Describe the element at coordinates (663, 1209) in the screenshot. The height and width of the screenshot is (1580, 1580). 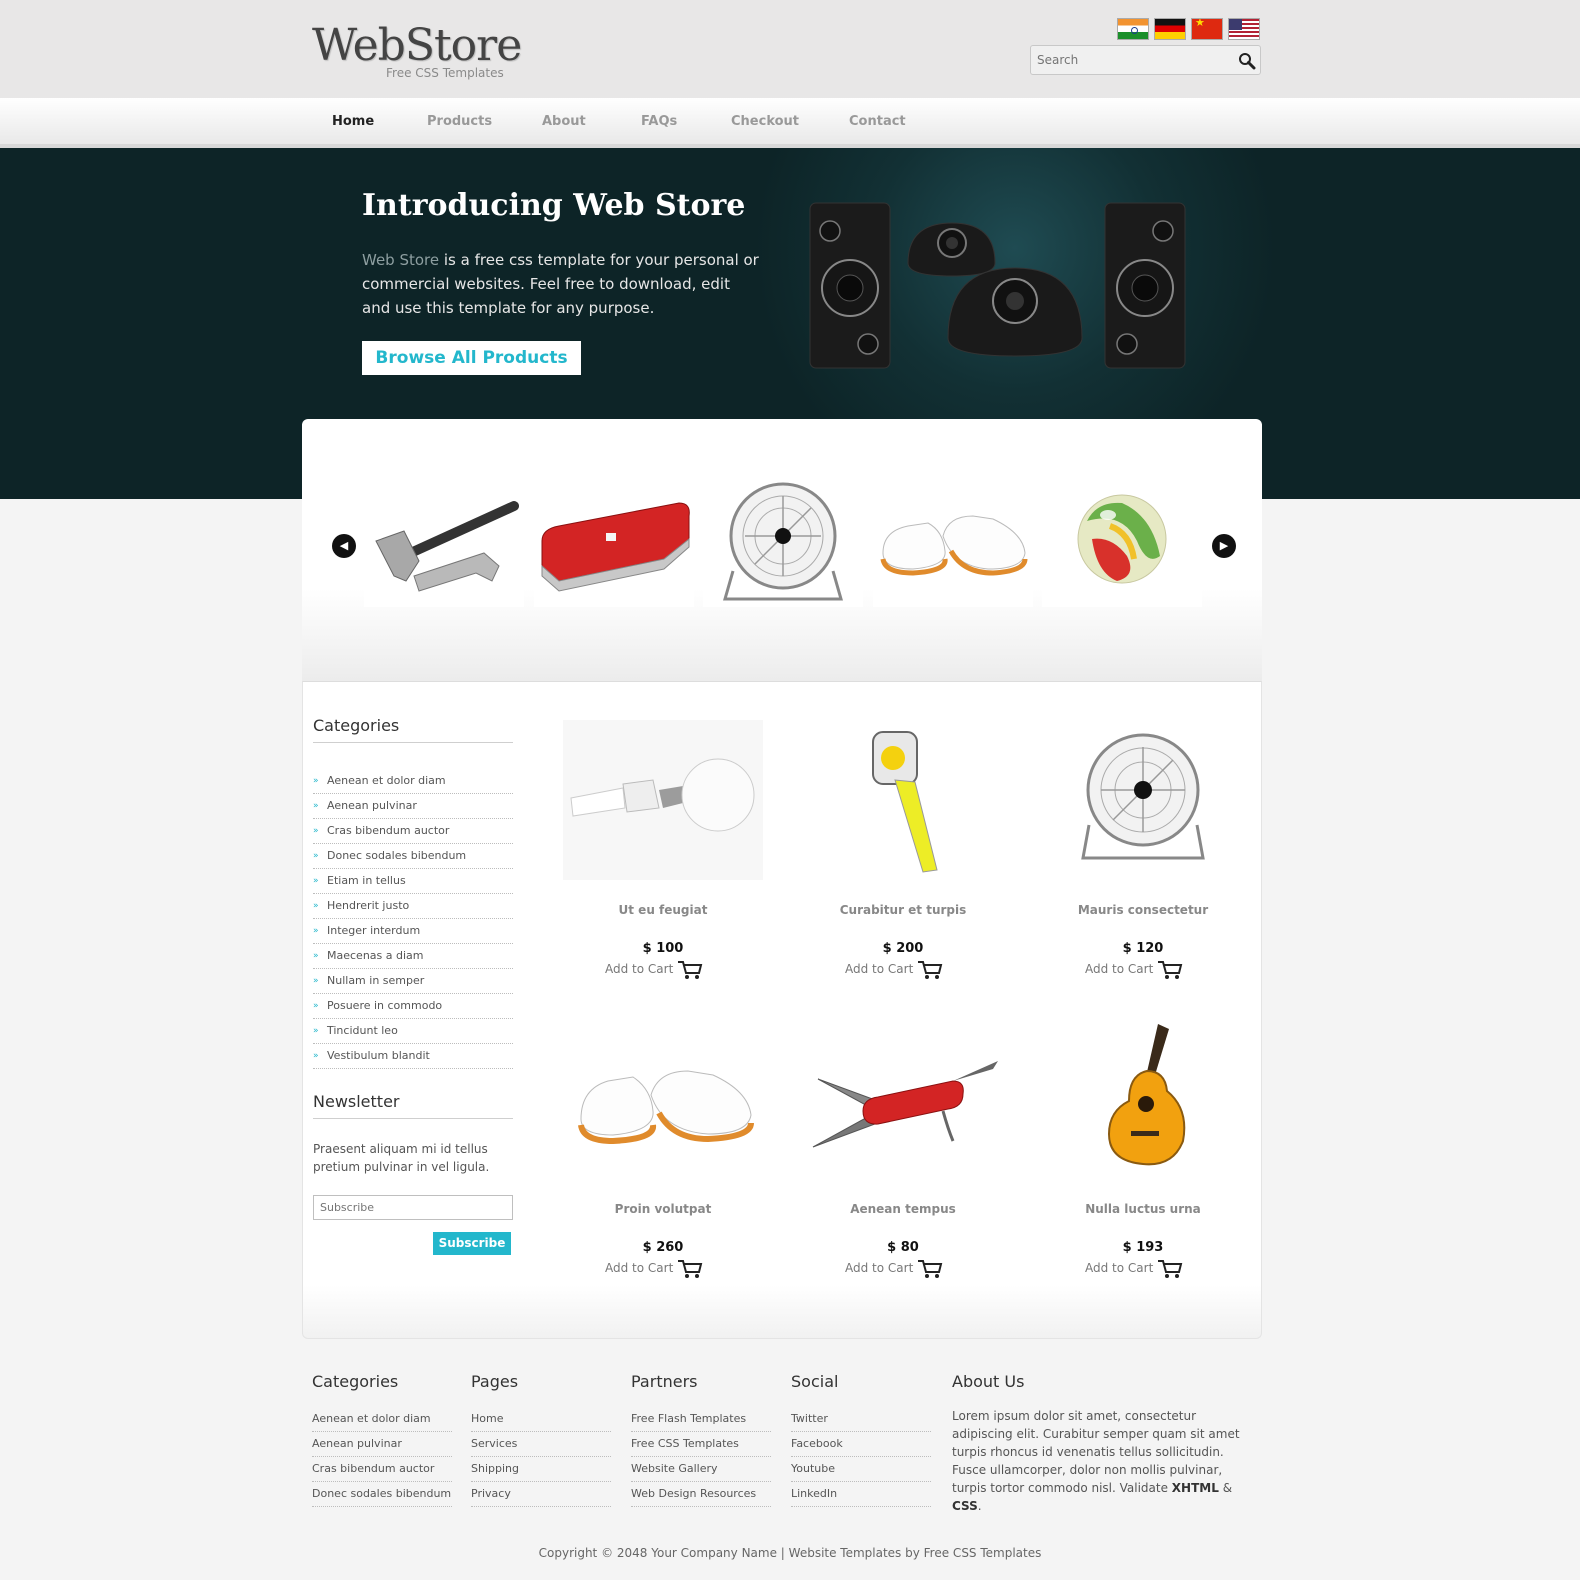
I see `product-name: Proin volutpat` at that location.